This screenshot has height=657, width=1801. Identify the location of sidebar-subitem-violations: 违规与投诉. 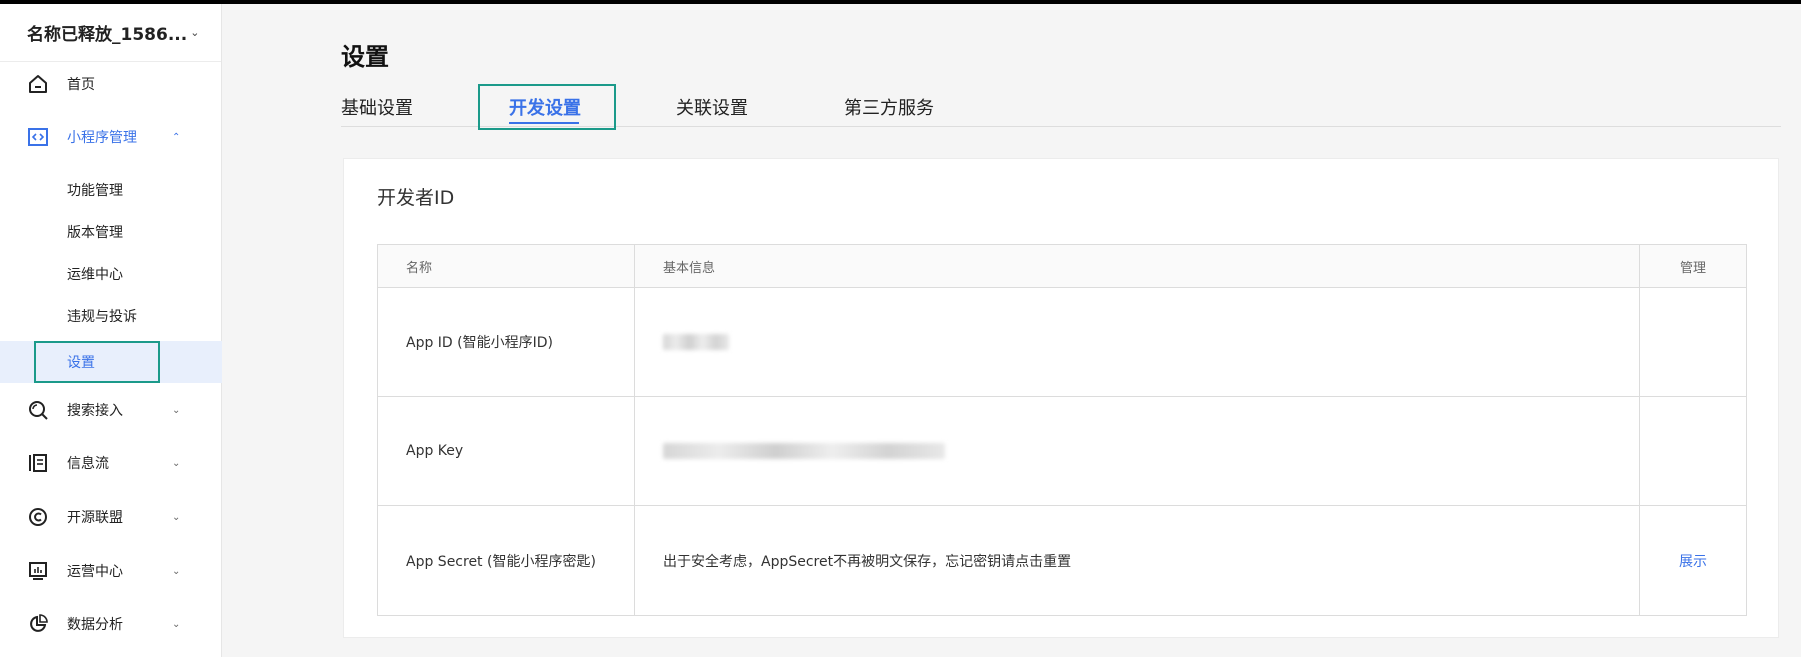
(111, 316).